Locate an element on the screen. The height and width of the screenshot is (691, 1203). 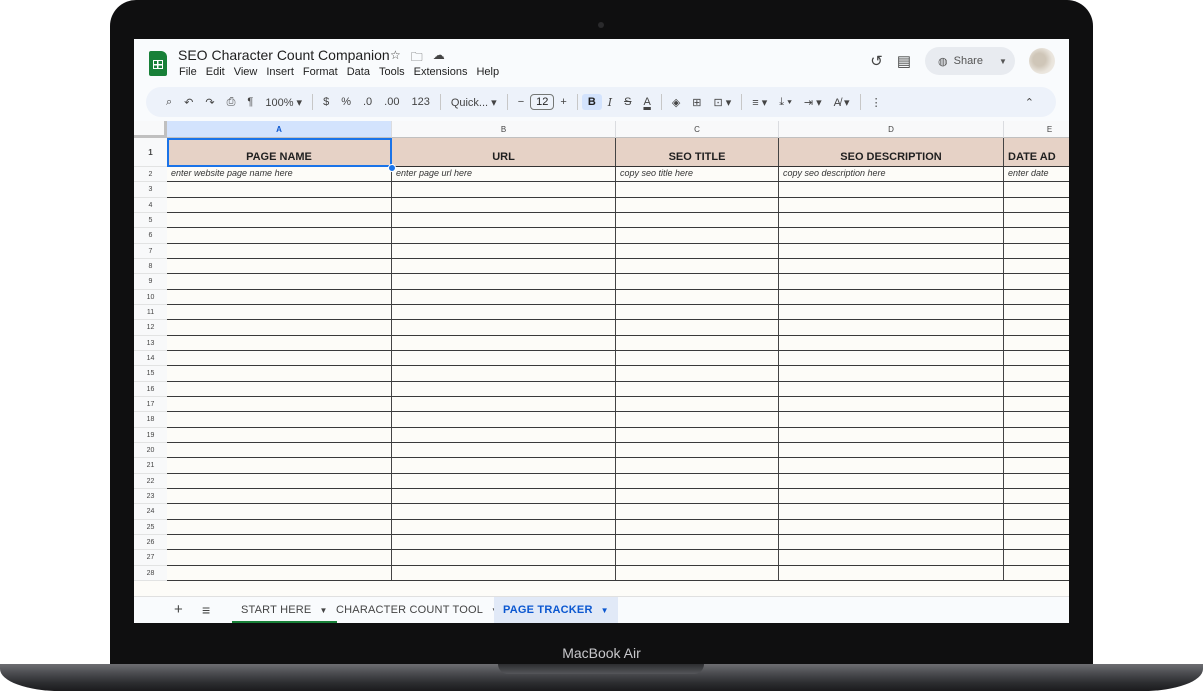
column-header-d: D is located at coordinates (891, 129).